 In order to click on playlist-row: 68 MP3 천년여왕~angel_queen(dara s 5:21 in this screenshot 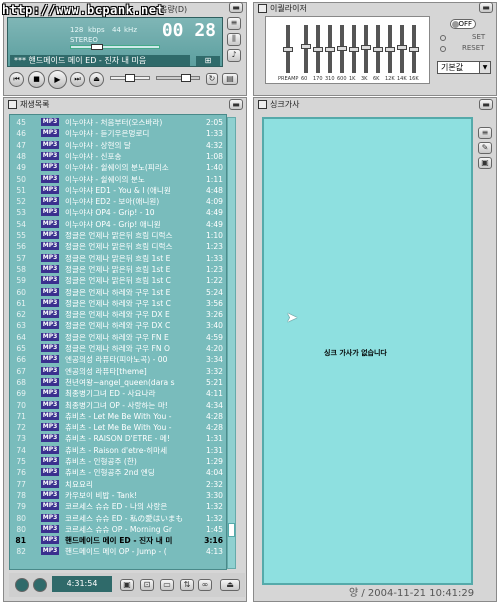, I will do `click(118, 382)`.